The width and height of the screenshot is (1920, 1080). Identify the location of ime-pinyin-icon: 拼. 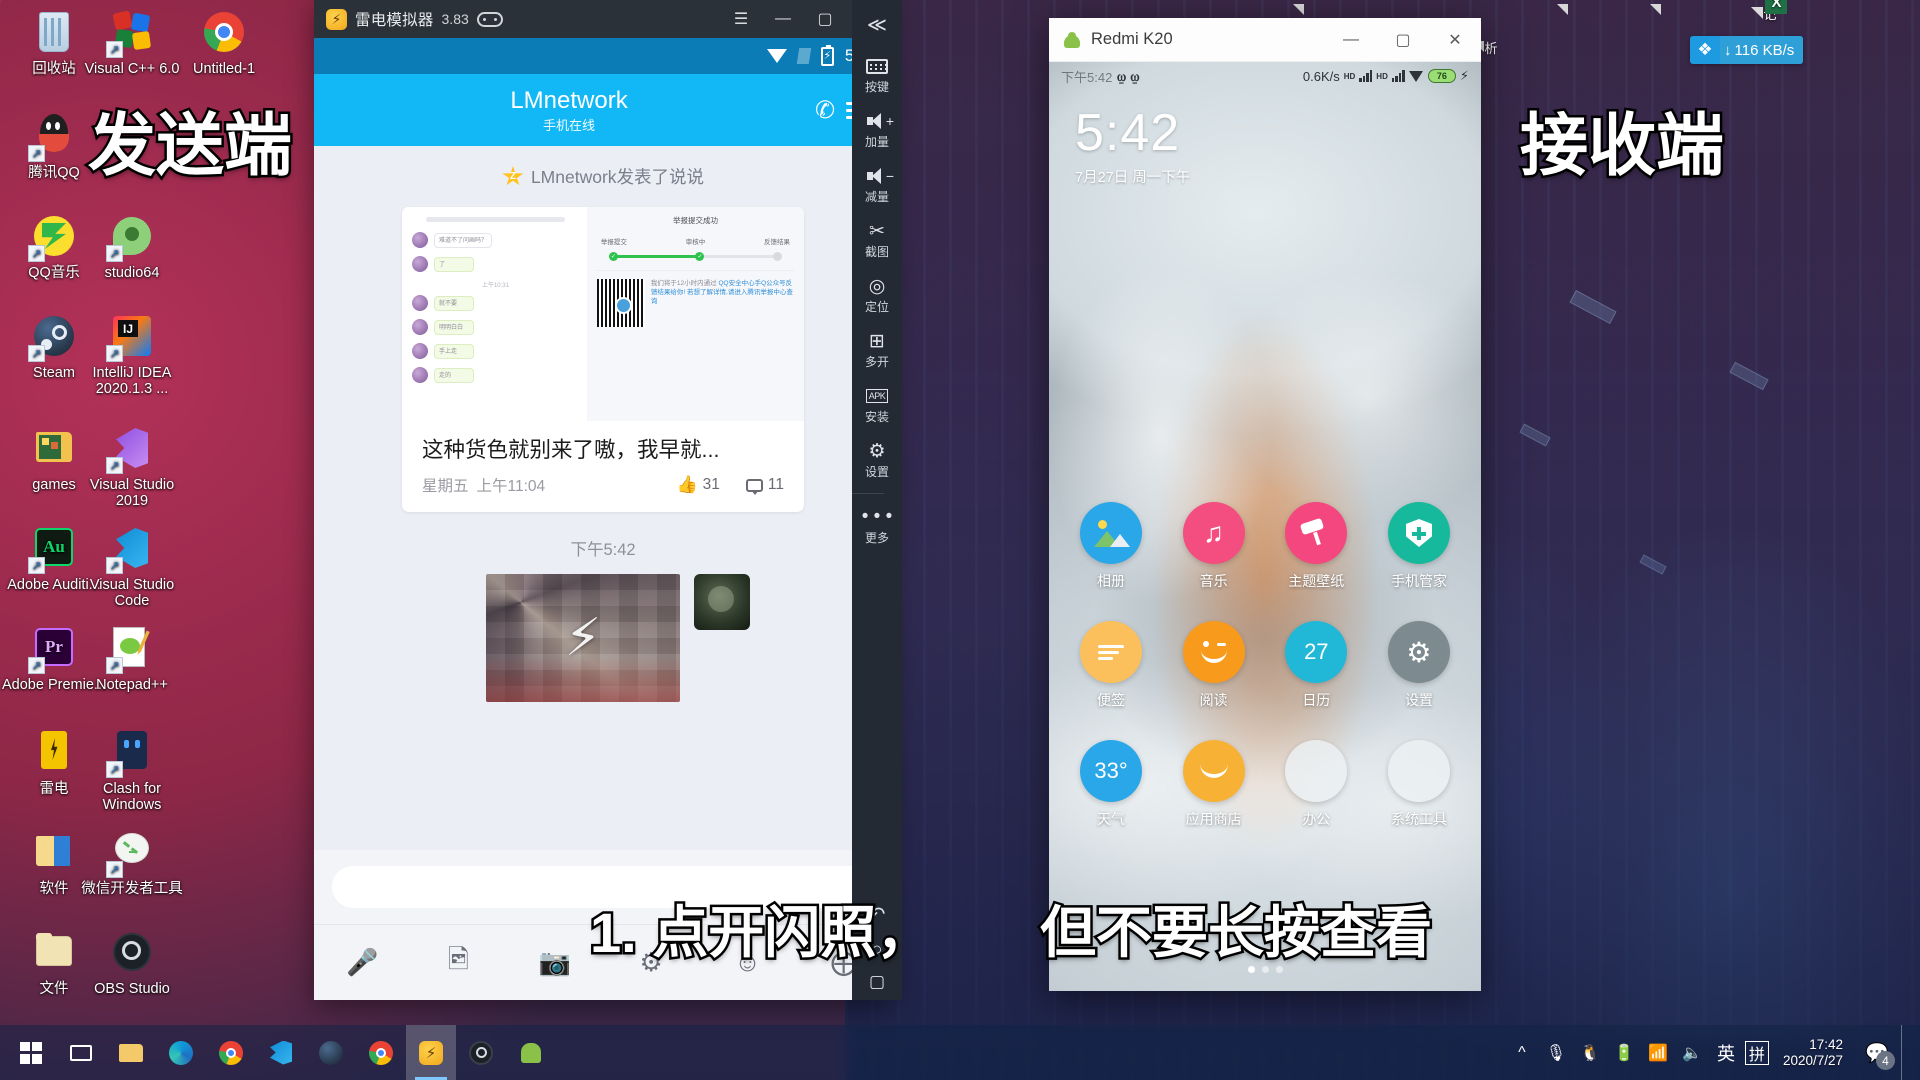
(1756, 1052).